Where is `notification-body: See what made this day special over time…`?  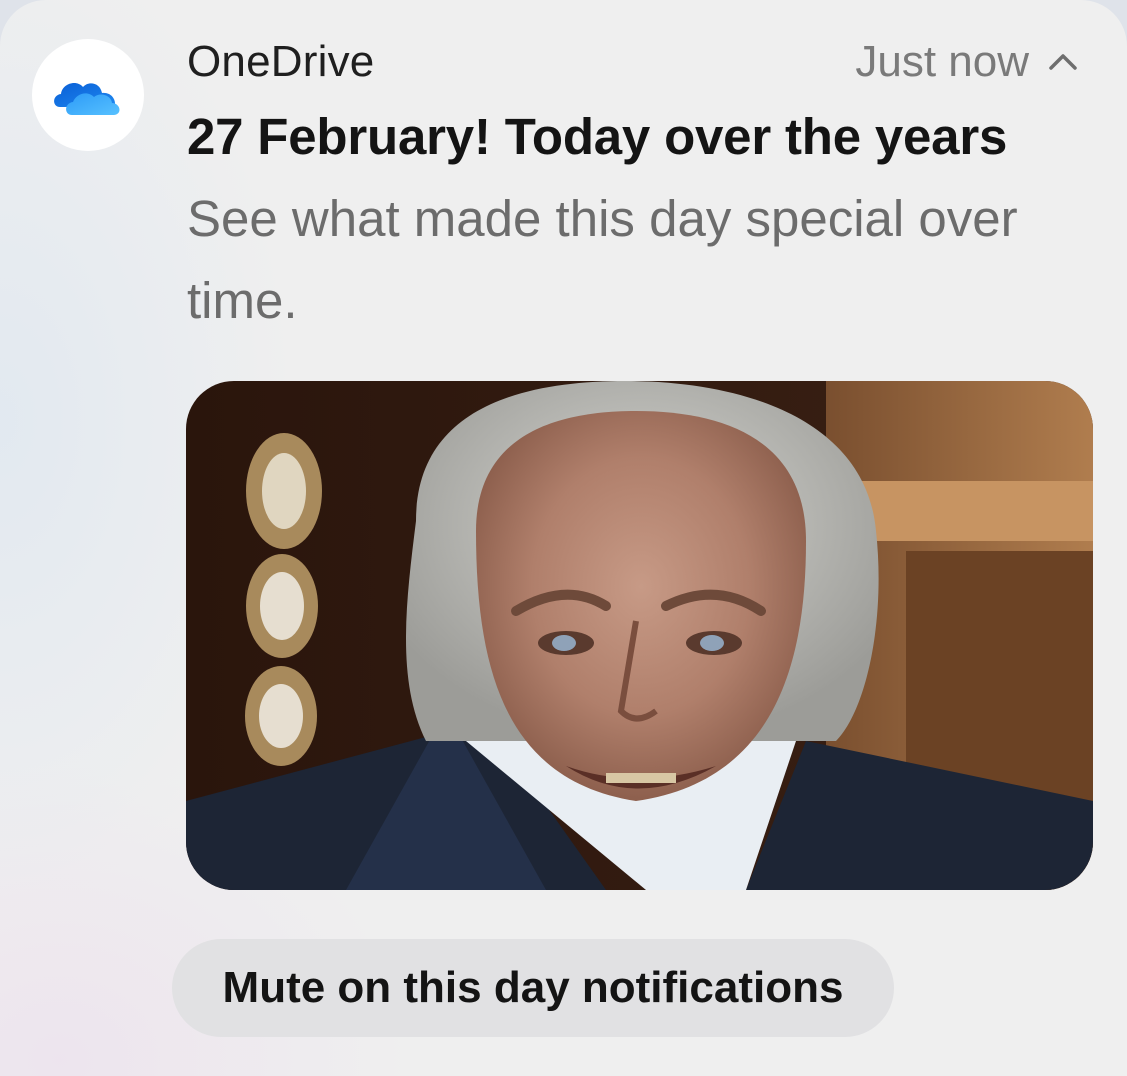 notification-body: See what made this day special over time… is located at coordinates (602, 259).